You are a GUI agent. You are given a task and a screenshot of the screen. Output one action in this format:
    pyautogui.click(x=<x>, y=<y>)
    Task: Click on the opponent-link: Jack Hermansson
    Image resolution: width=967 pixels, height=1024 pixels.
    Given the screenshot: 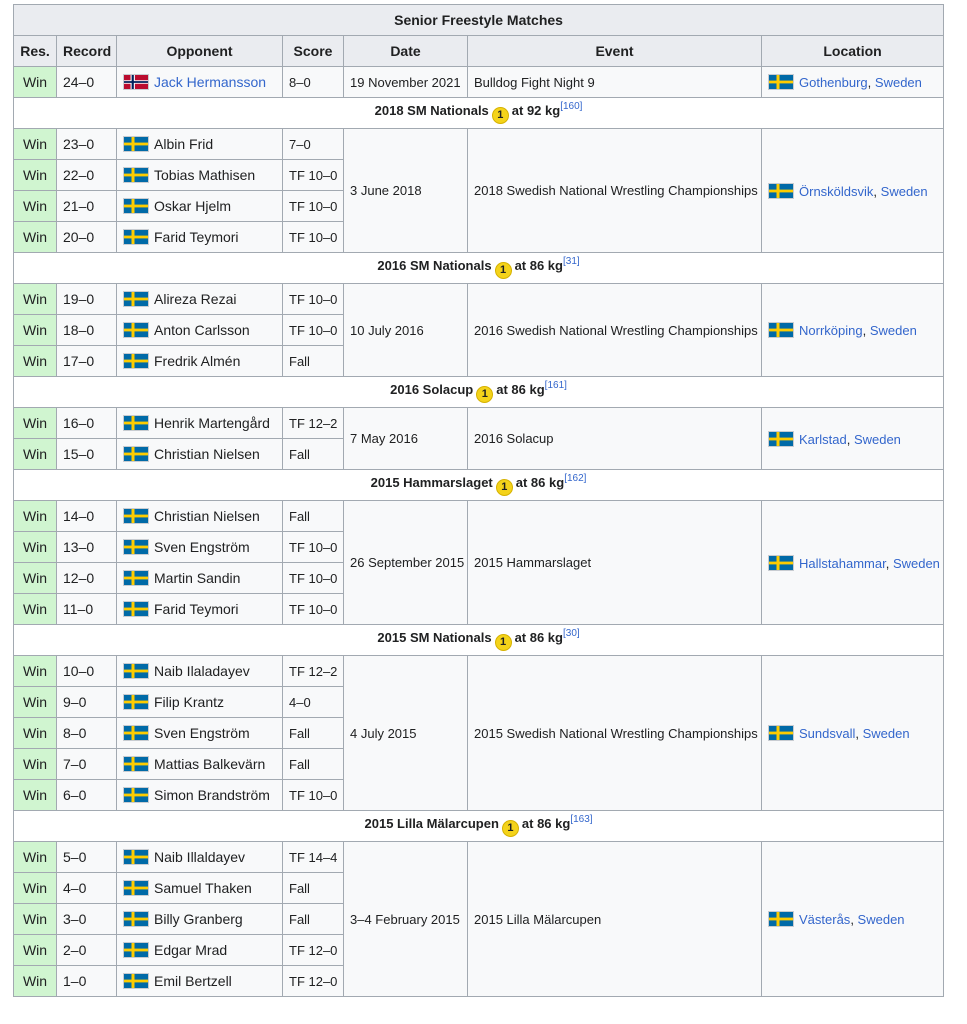 What is the action you would take?
    pyautogui.click(x=210, y=82)
    